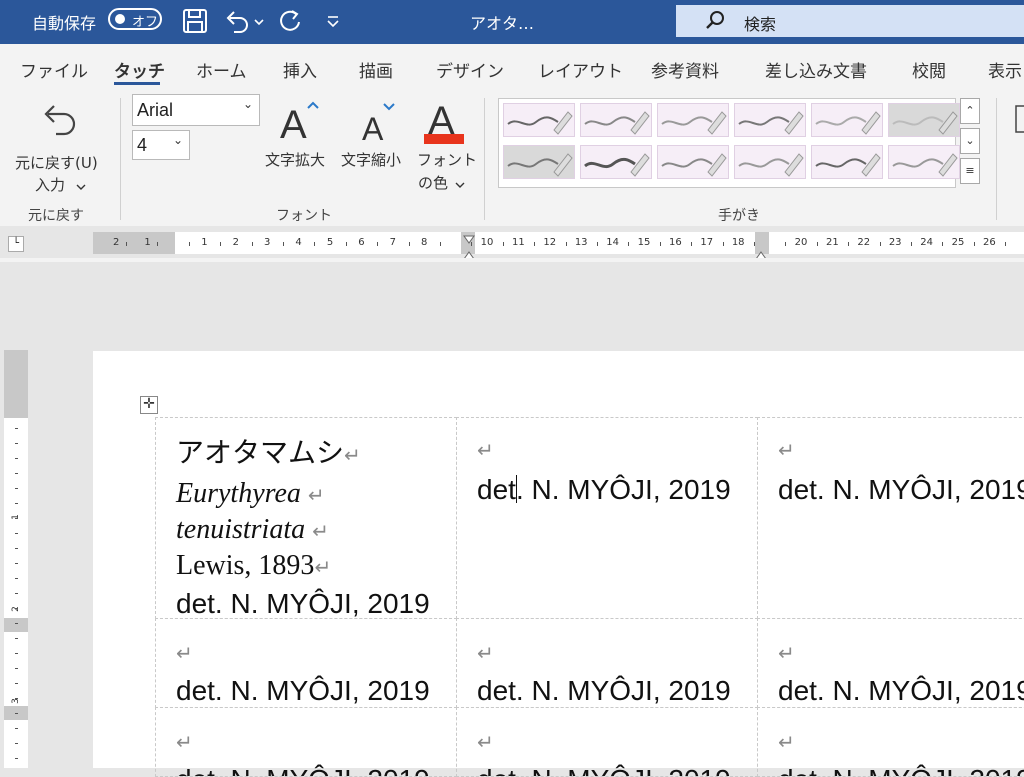 The image size is (1024, 777). What do you see at coordinates (54, 69) in the screenshot?
I see `tab-file: ファイル` at bounding box center [54, 69].